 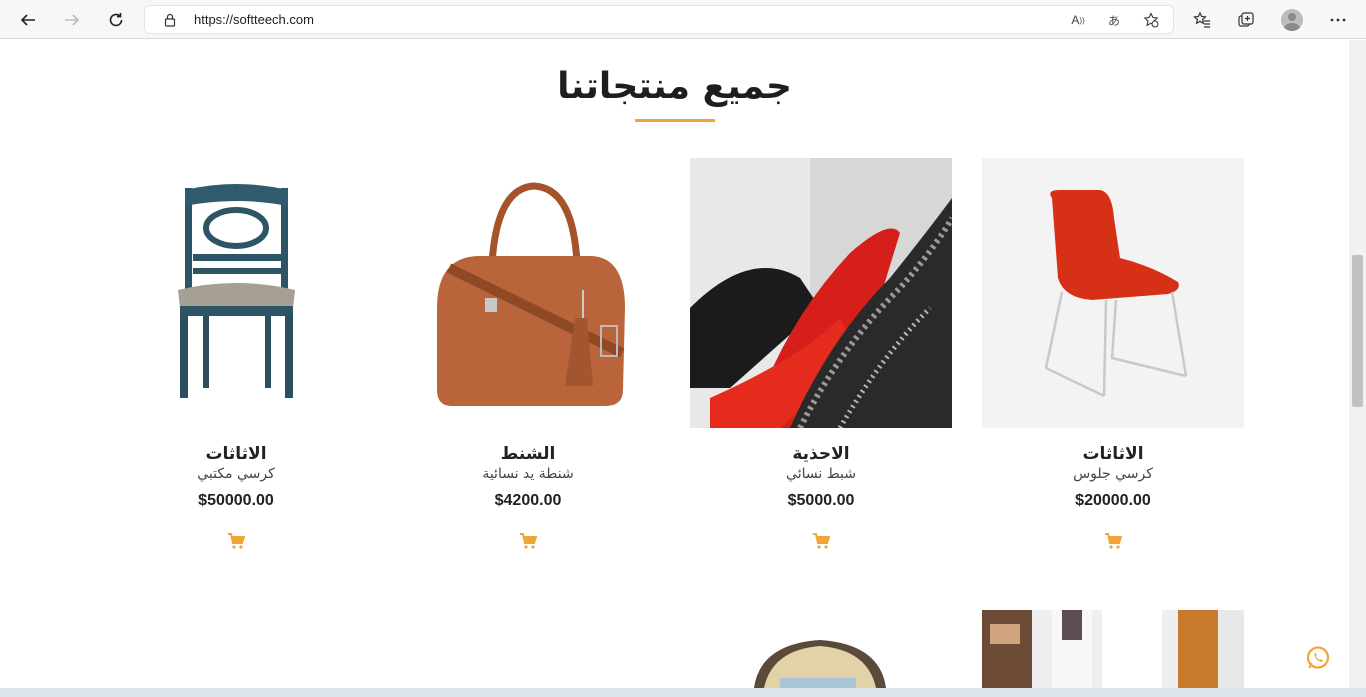 I want to click on collections-icon, so click(x=1246, y=19).